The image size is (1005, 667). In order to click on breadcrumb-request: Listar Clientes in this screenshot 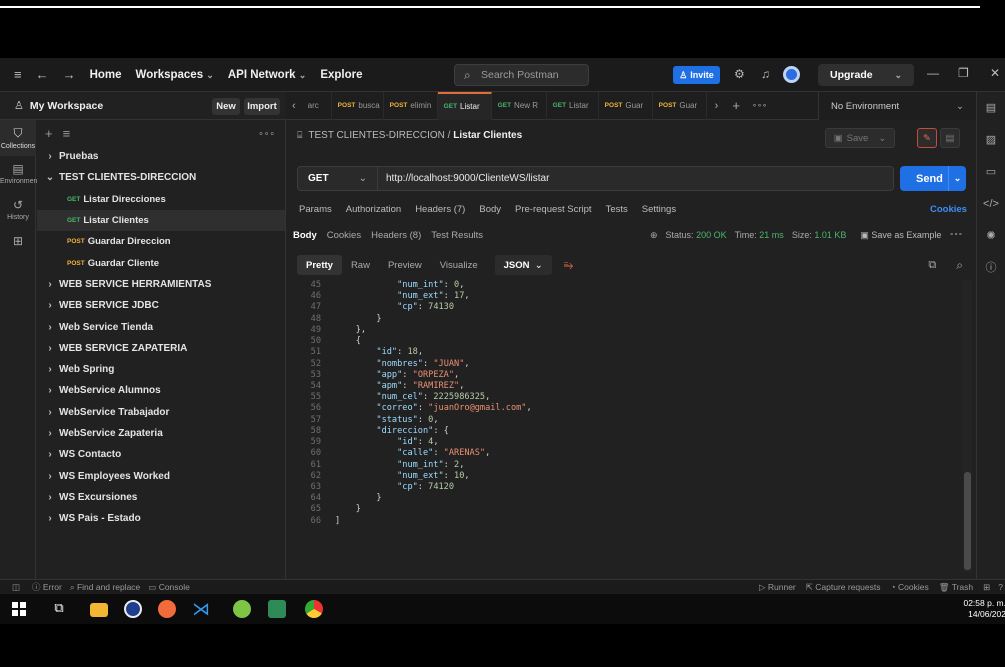, I will do `click(487, 135)`.